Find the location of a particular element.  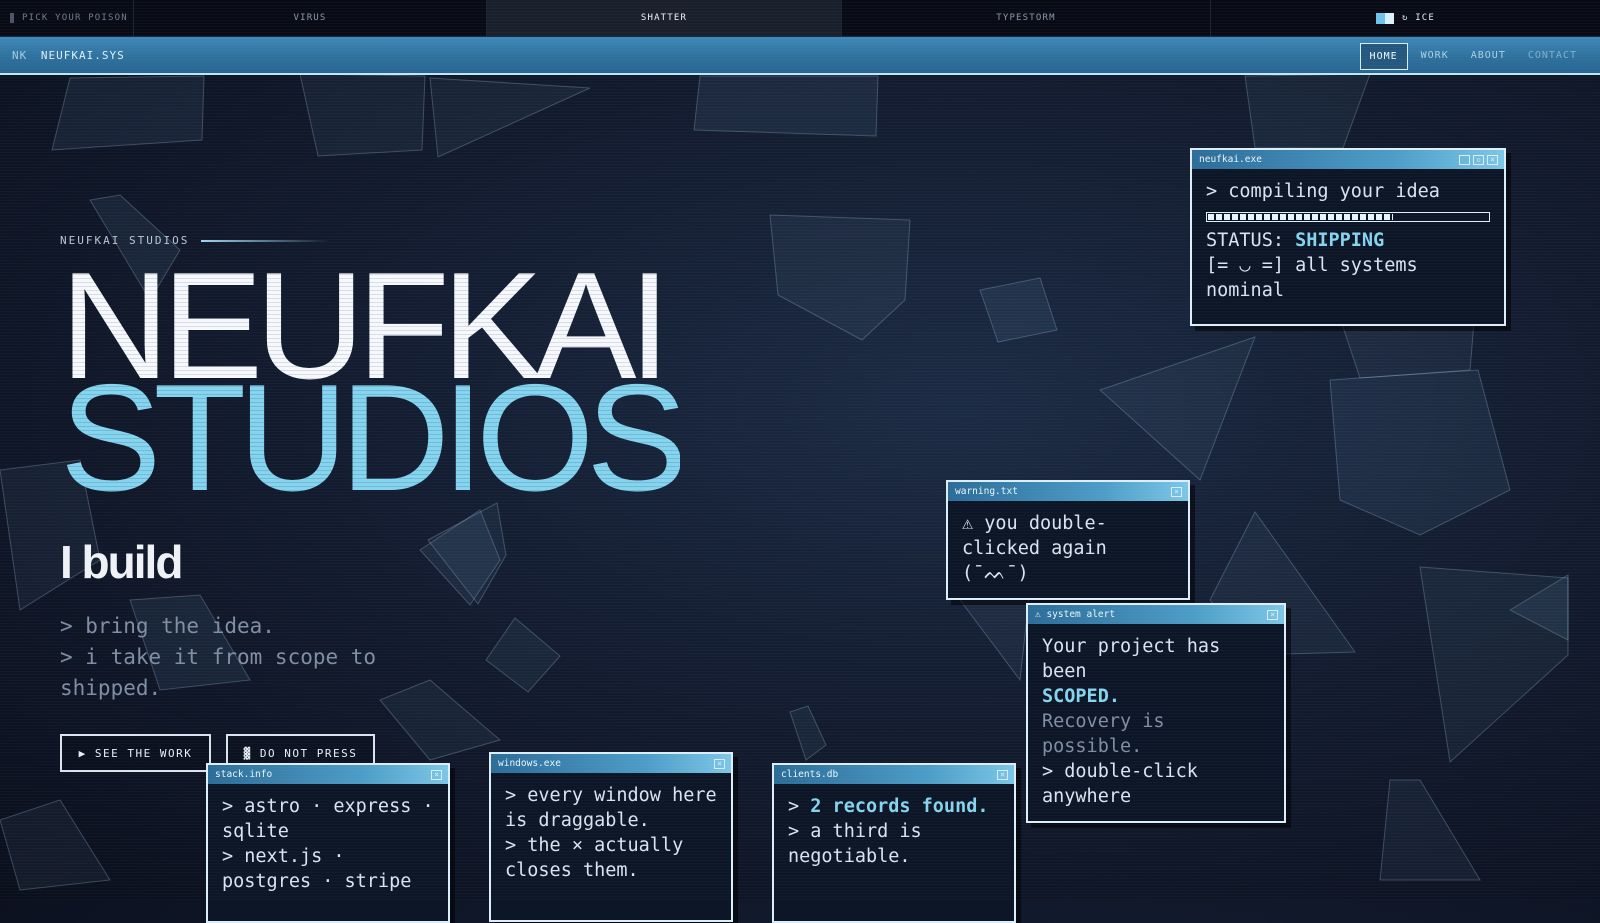

warning-text: ⚠ you double-clicked again (¯ᨓ¯) is located at coordinates (1034, 548).